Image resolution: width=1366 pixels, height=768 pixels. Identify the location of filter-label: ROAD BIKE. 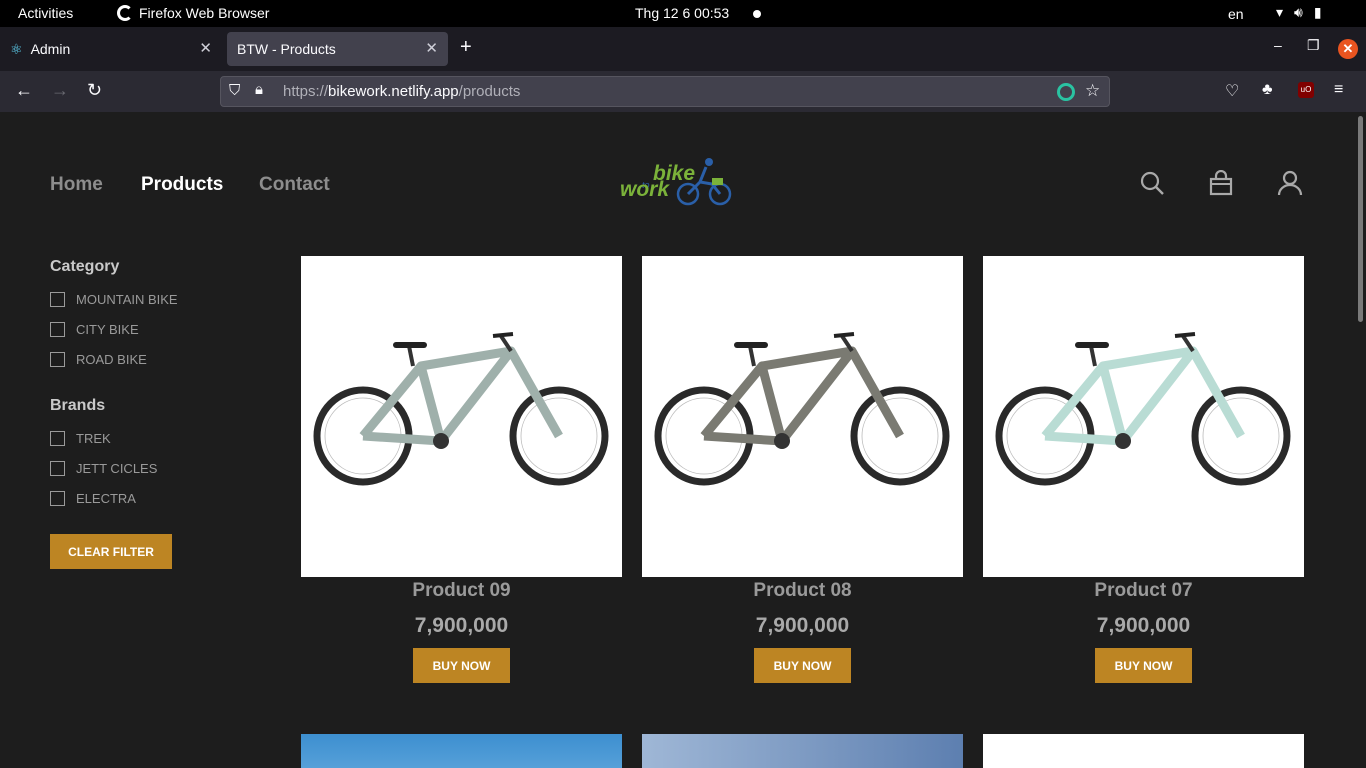
(111, 359).